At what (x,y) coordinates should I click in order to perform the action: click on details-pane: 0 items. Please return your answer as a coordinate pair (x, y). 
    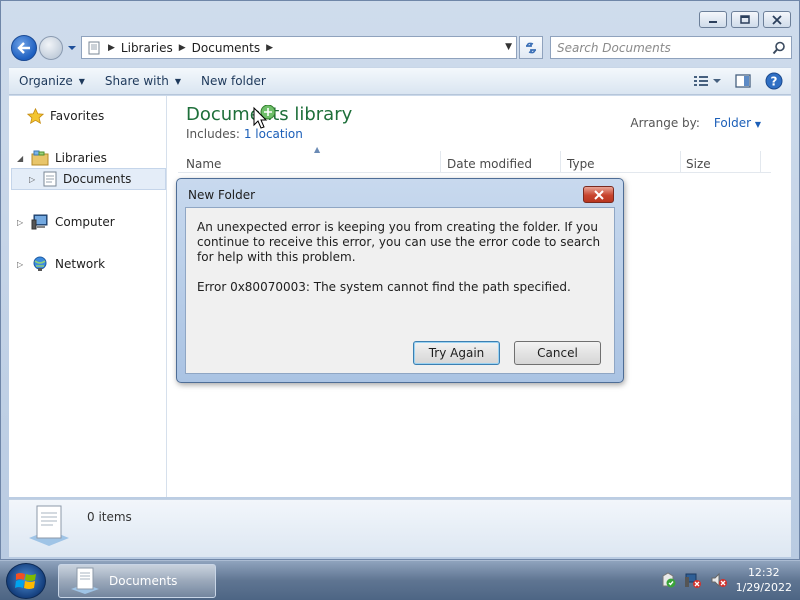
    Looking at the image, I should click on (400, 528).